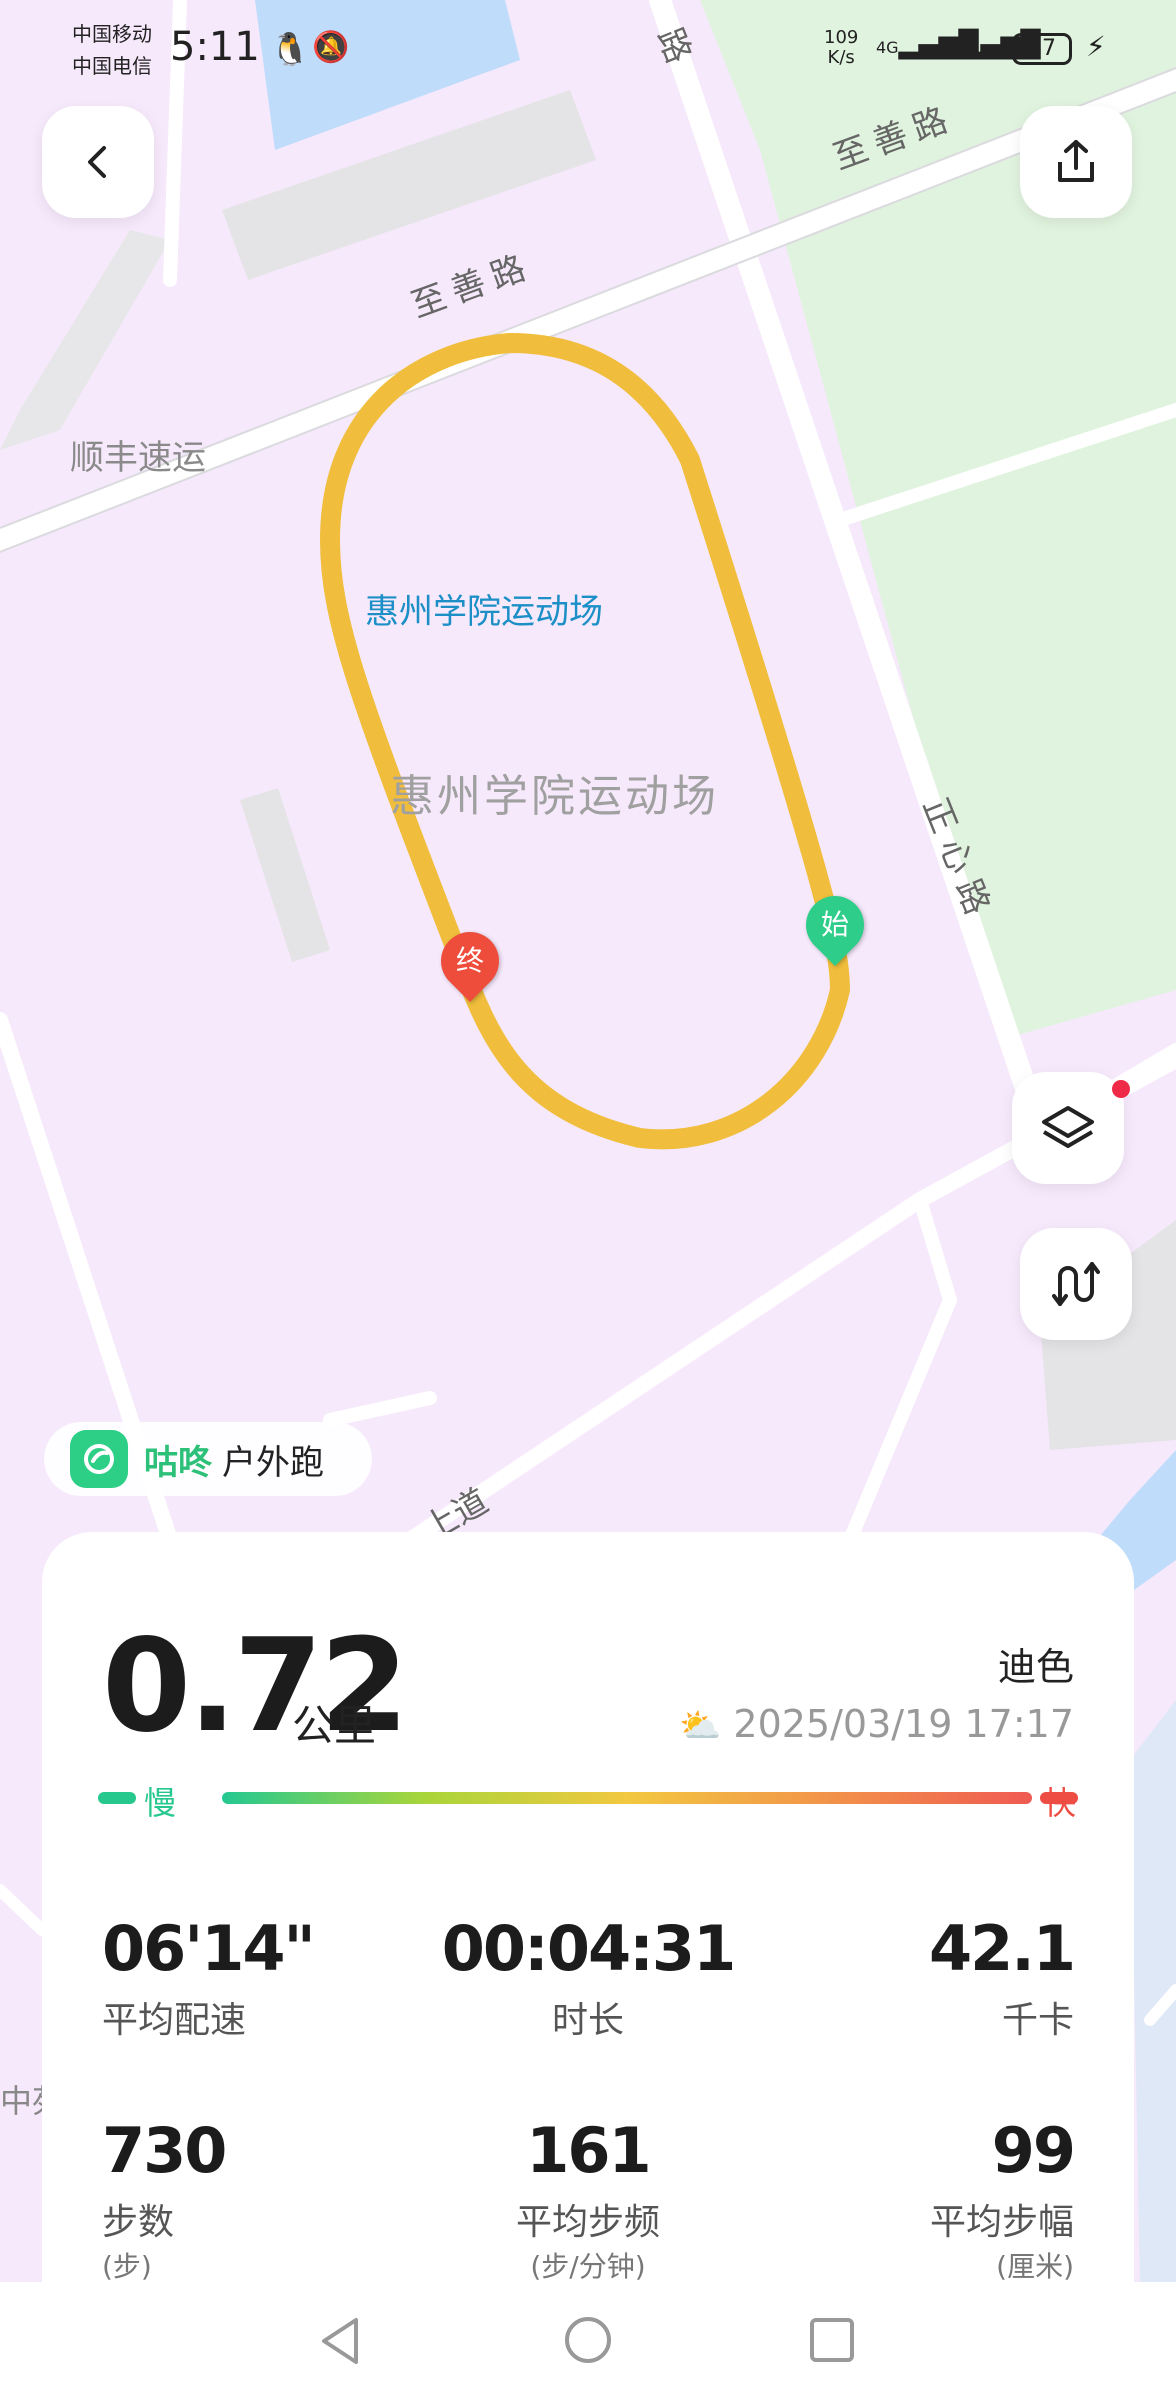 The width and height of the screenshot is (1176, 2400). Describe the element at coordinates (588, 1976) in the screenshot. I see `stat-duration: 00:04:31 时长` at that location.